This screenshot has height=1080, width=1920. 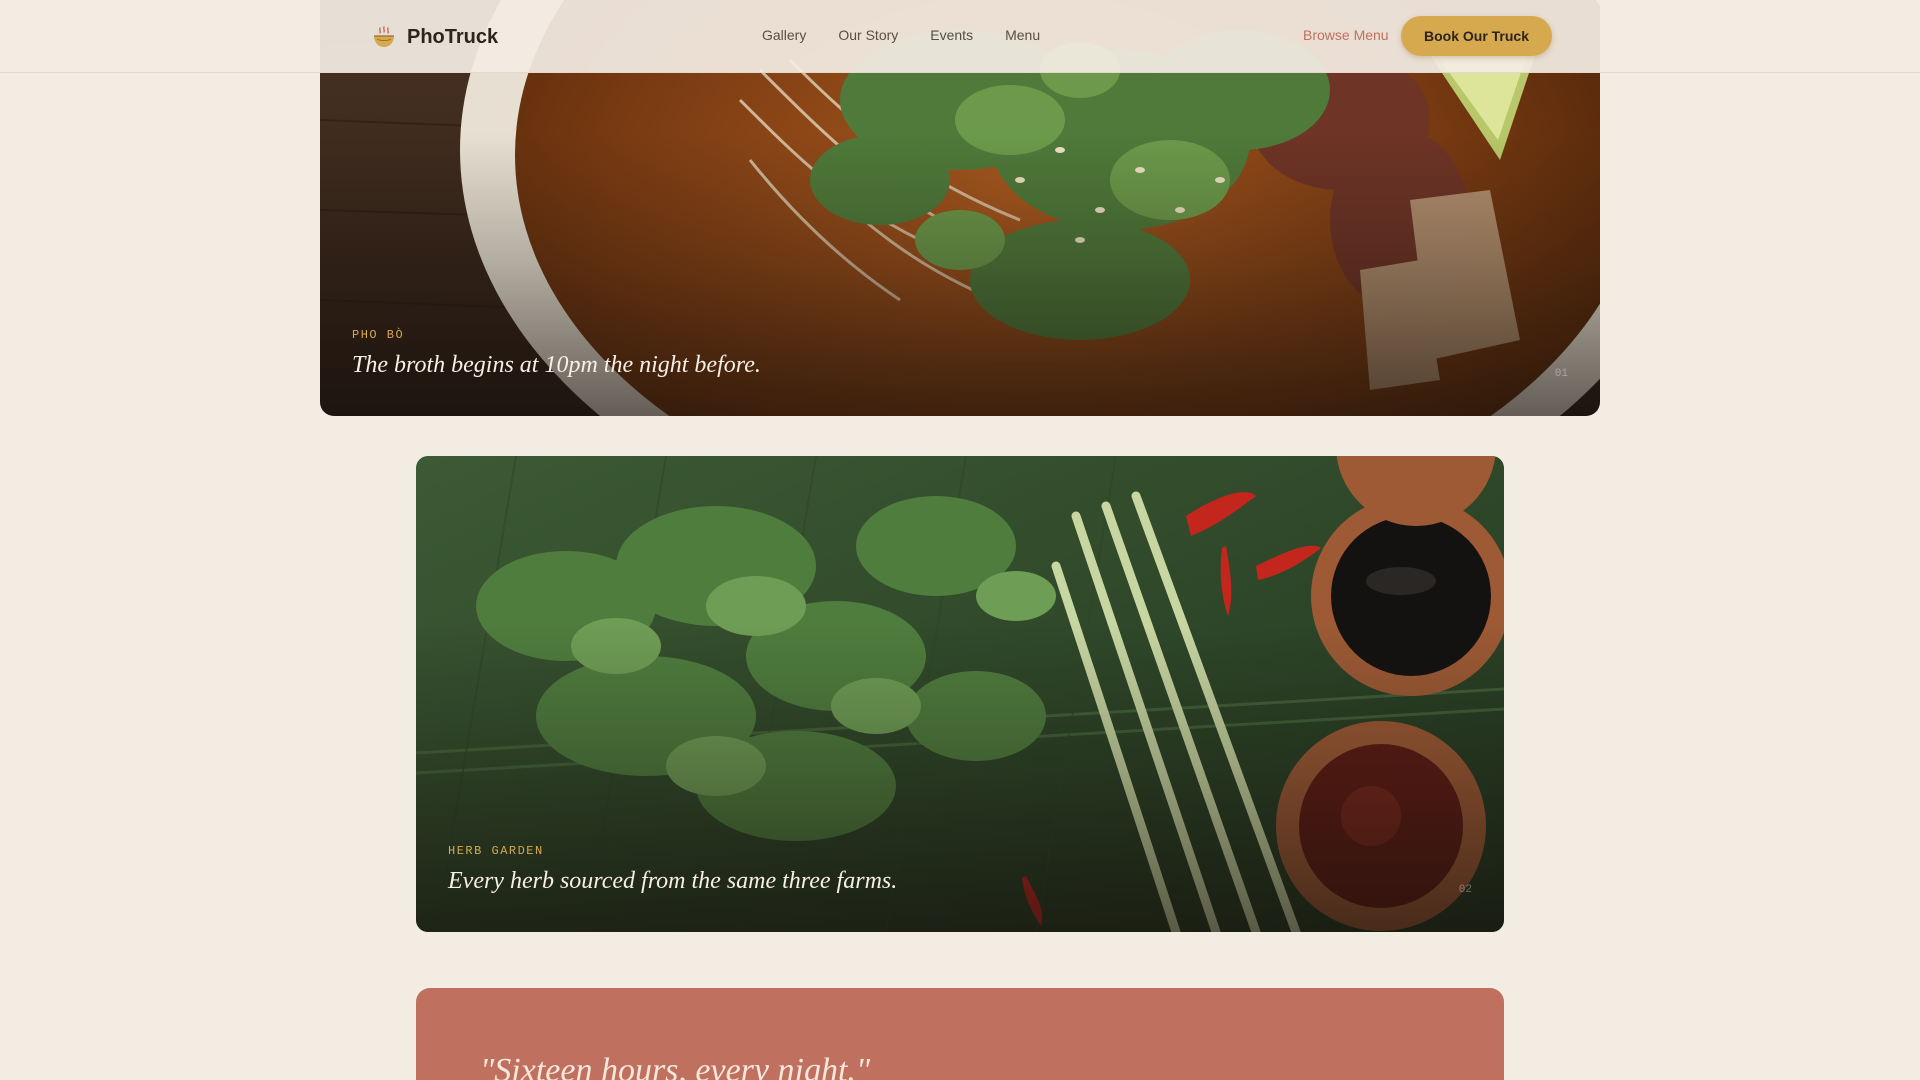 What do you see at coordinates (960, 1034) in the screenshot?
I see `quote-section: "Sixteen hours, every night."` at bounding box center [960, 1034].